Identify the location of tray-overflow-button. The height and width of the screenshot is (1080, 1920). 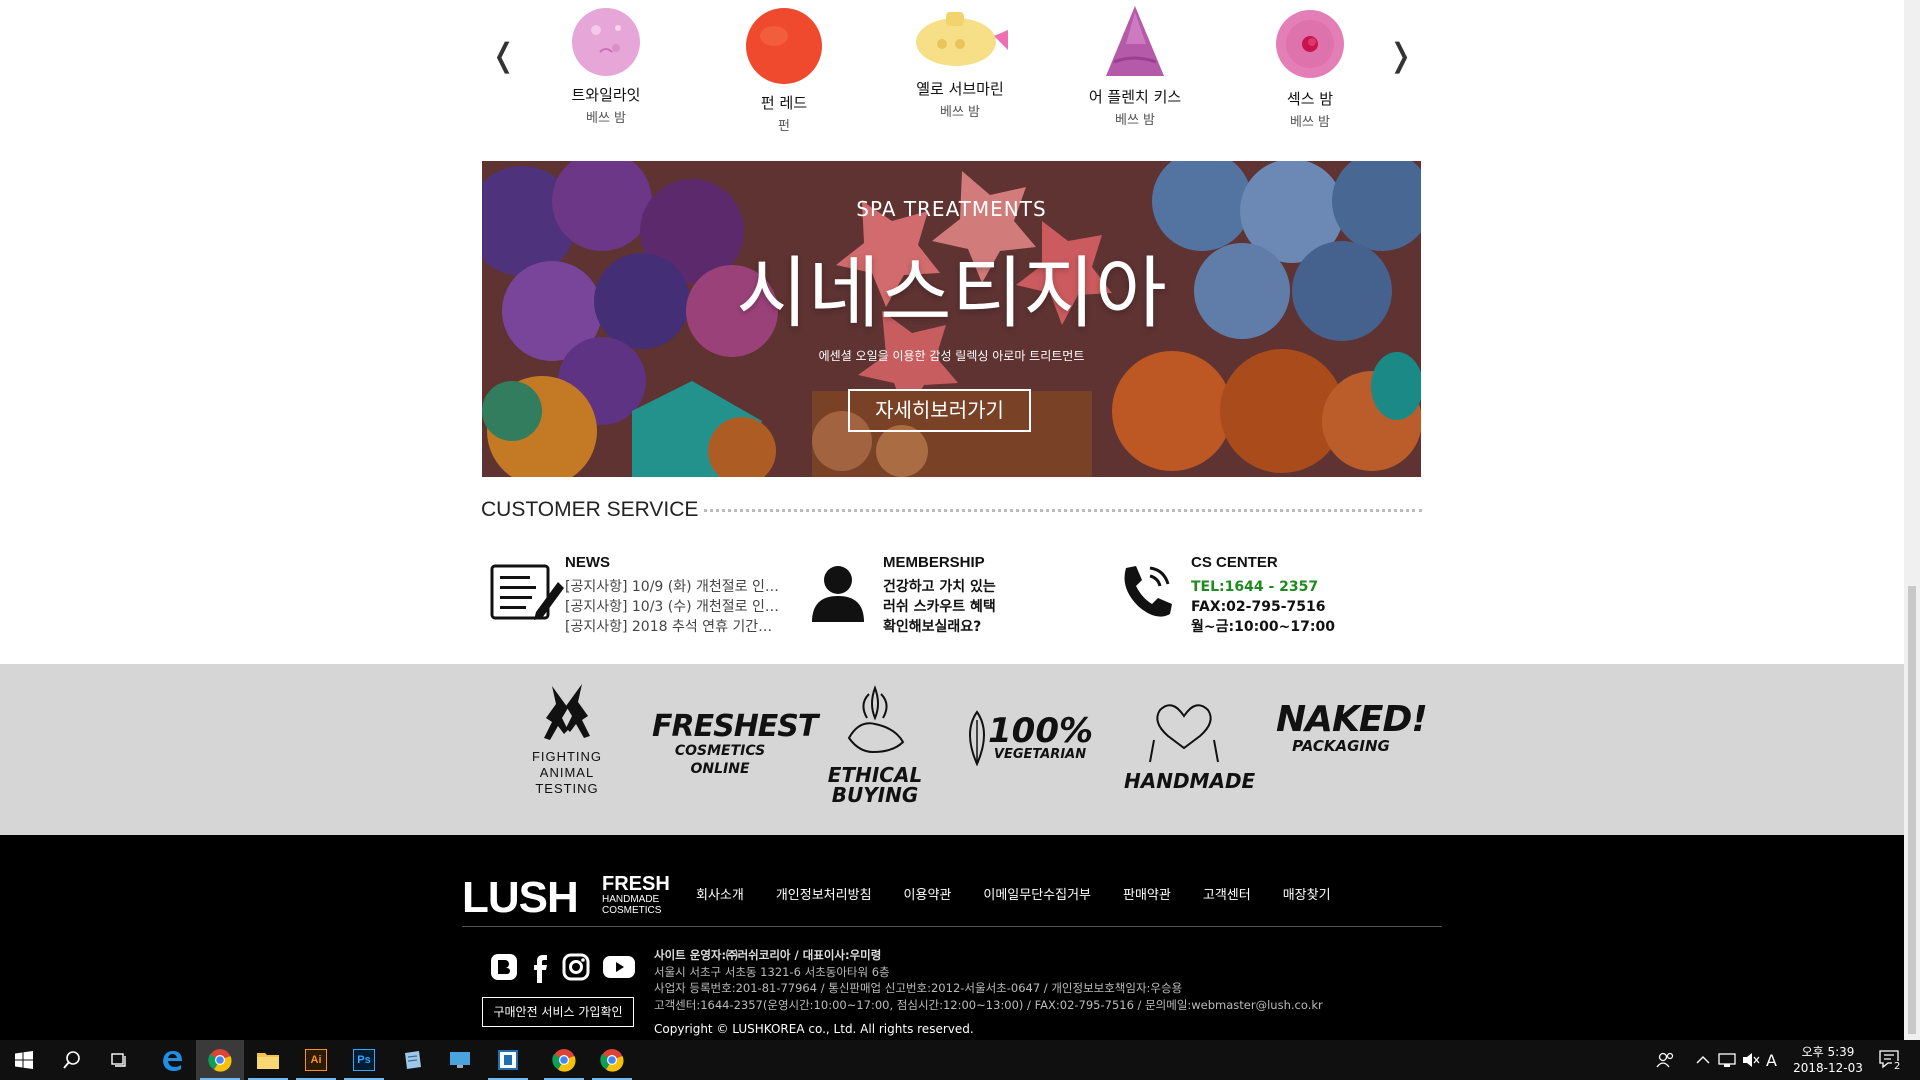
(1703, 1060).